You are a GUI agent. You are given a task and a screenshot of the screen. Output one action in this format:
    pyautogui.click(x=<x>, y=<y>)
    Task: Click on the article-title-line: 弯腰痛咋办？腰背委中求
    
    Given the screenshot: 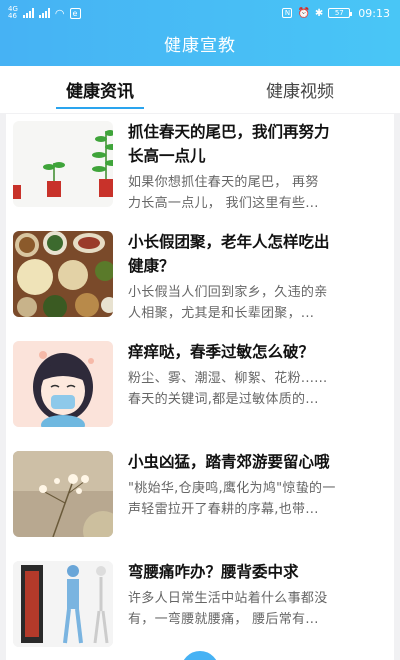 What is the action you would take?
    pyautogui.click(x=213, y=572)
    